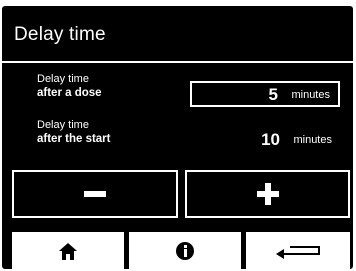 The width and height of the screenshot is (356, 271). I want to click on minus-icon, so click(95, 194).